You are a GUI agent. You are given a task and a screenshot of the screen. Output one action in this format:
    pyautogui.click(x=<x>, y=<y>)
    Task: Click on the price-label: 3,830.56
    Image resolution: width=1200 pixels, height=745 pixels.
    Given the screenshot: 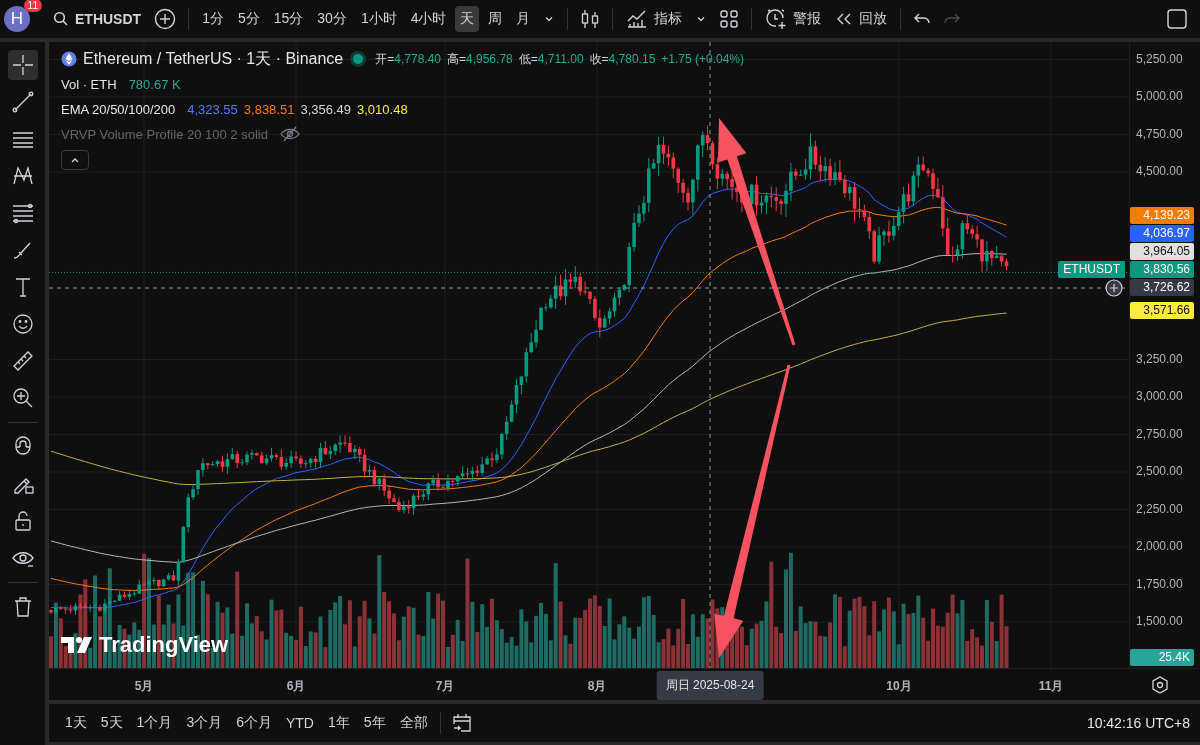 What is the action you would take?
    pyautogui.click(x=1162, y=269)
    